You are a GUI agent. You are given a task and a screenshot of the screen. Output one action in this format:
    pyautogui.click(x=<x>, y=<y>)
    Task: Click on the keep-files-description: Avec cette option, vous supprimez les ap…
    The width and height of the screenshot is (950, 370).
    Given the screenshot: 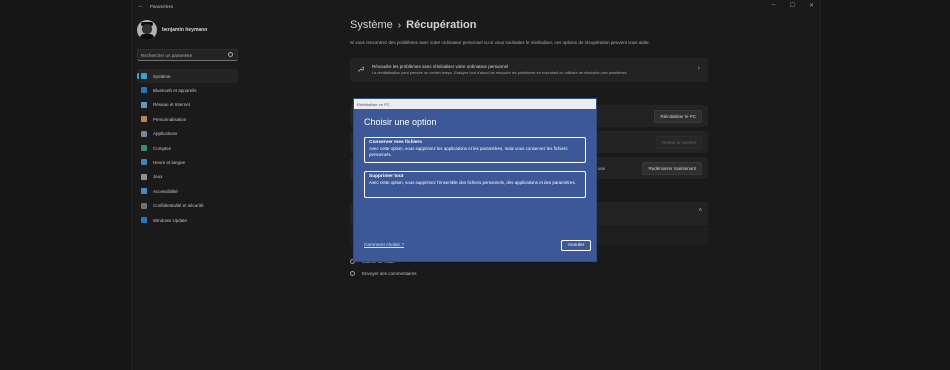 What is the action you would take?
    pyautogui.click(x=468, y=151)
    